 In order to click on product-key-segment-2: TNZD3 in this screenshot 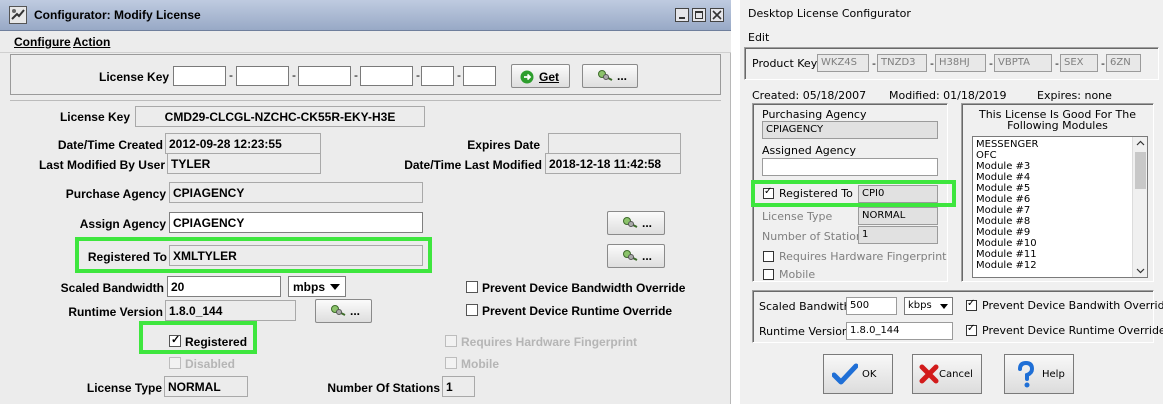, I will do `click(902, 63)`.